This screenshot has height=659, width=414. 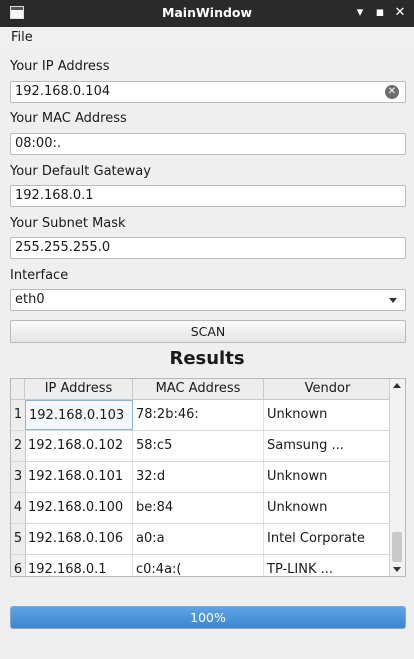 I want to click on maximize-icon: ▪, so click(x=380, y=13).